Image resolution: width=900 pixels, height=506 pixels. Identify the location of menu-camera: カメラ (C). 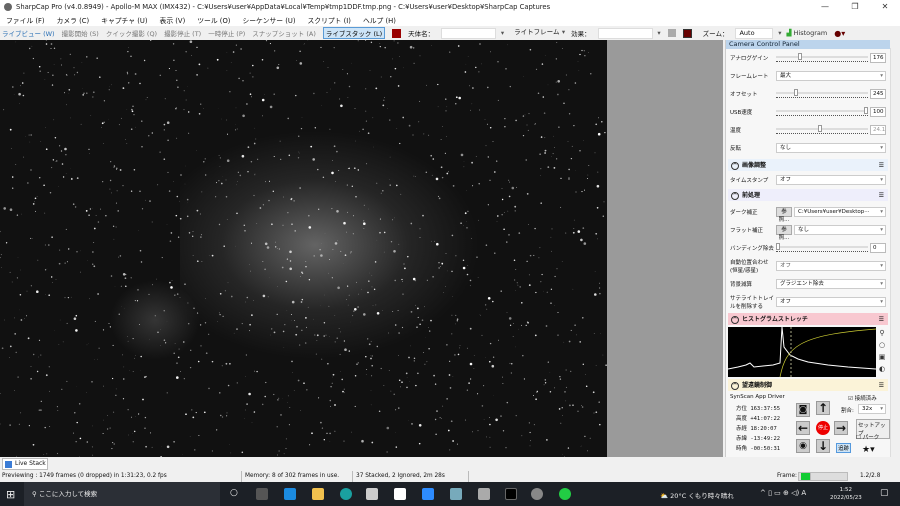
(73, 20).